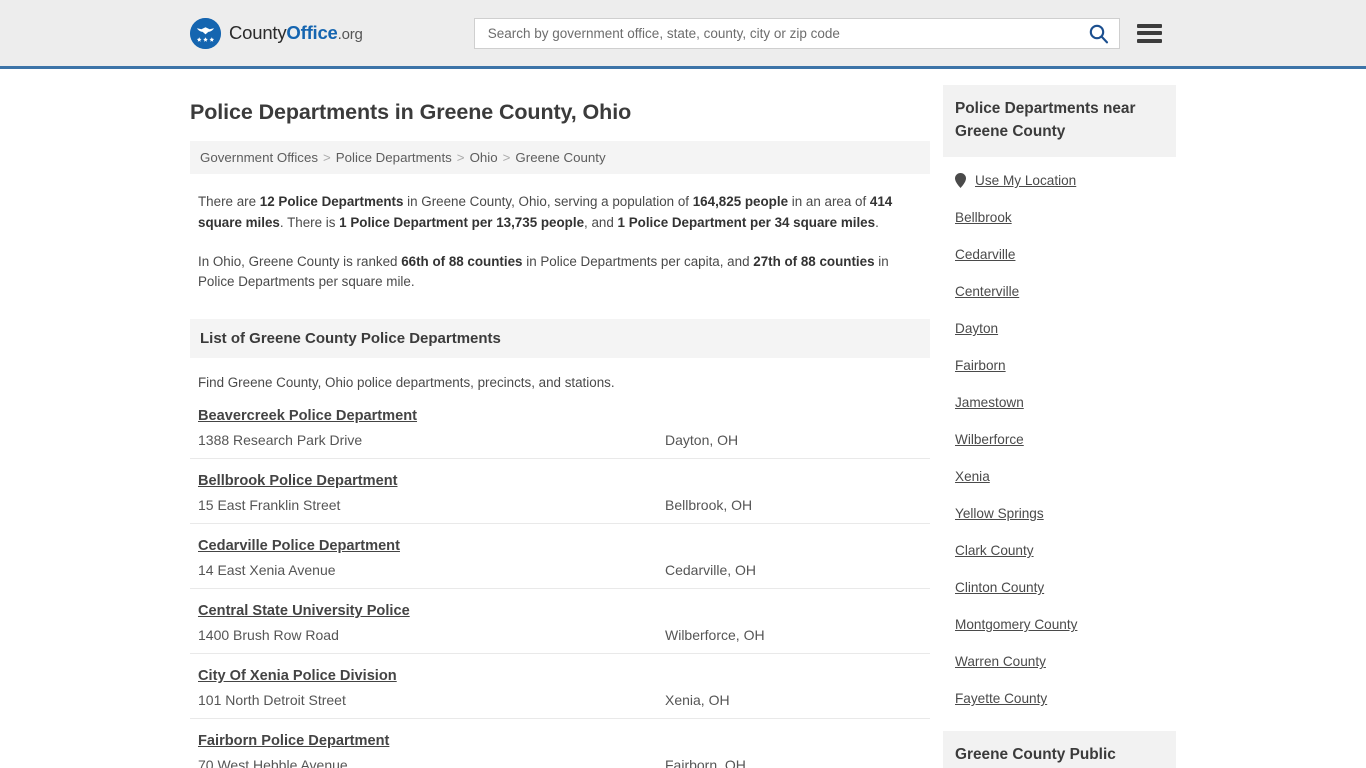 Image resolution: width=1366 pixels, height=768 pixels. What do you see at coordinates (1016, 624) in the screenshot?
I see `sidebar-nearby-link: Montgomery County` at bounding box center [1016, 624].